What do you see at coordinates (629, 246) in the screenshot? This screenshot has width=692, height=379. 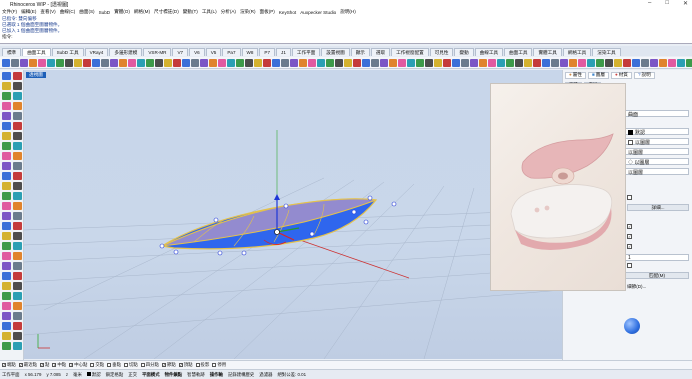 I see `option-checkbox-3: ✓` at bounding box center [629, 246].